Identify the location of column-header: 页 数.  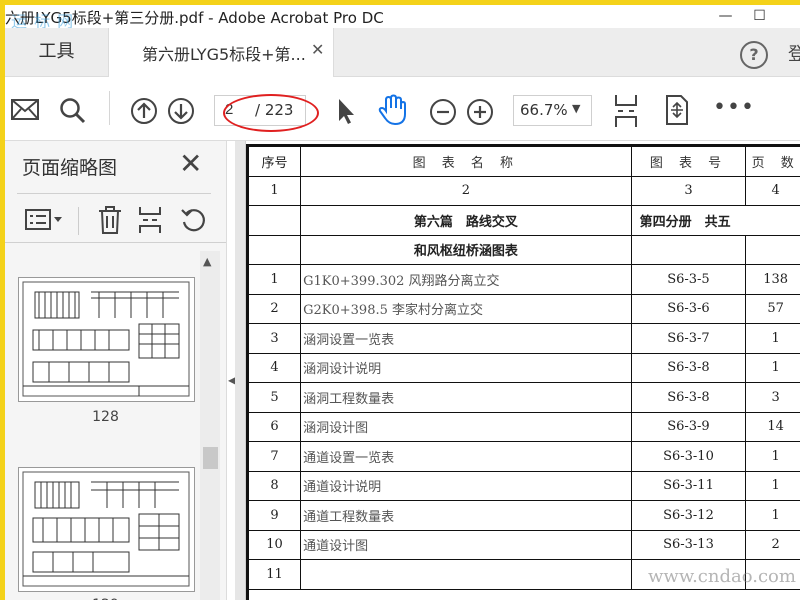
(772, 161).